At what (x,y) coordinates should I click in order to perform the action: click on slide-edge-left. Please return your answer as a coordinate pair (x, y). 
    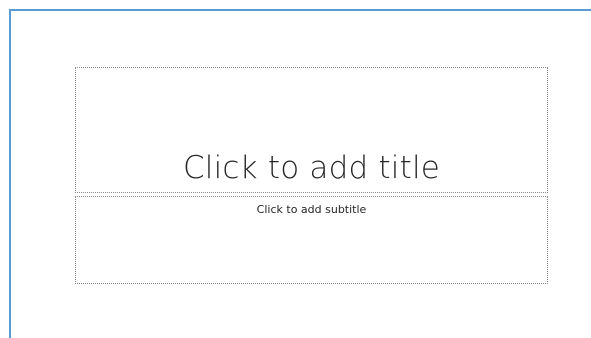
    Looking at the image, I should click on (10, 173).